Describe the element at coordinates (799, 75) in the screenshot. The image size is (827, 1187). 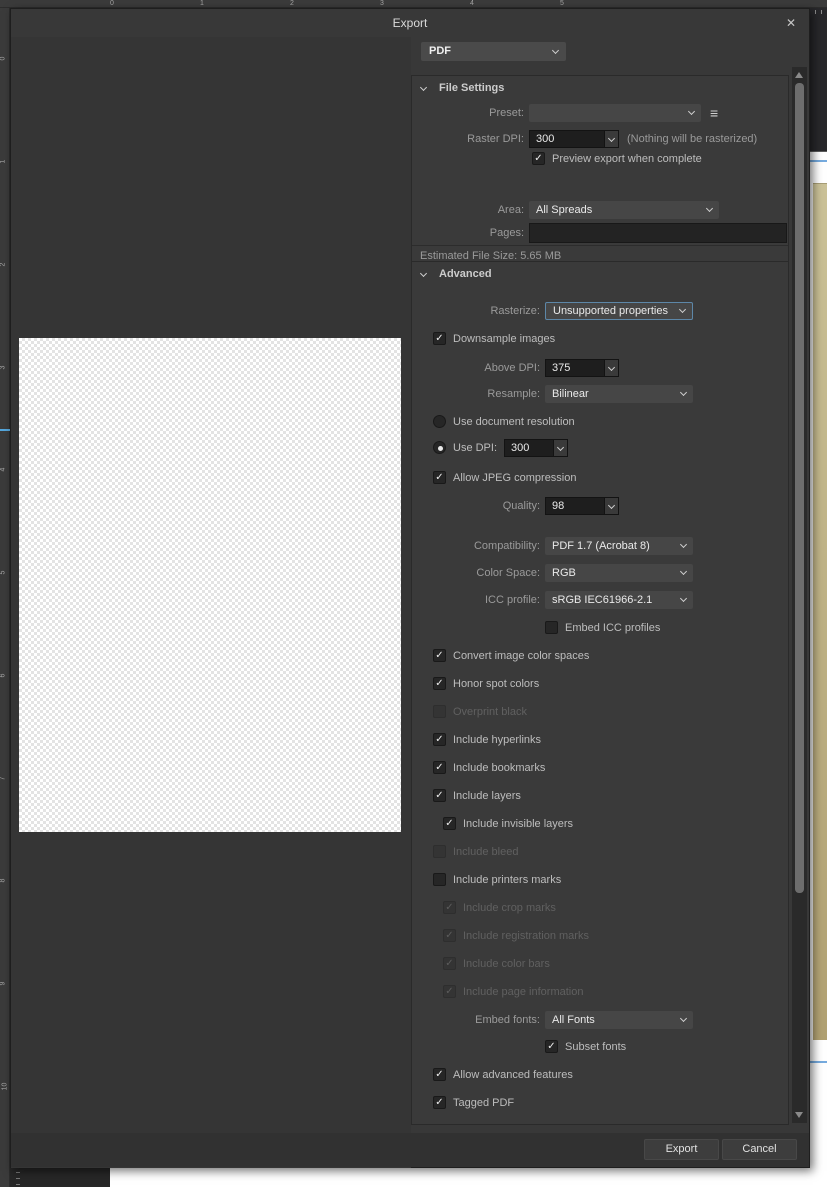
I see `scroll-up-icon` at that location.